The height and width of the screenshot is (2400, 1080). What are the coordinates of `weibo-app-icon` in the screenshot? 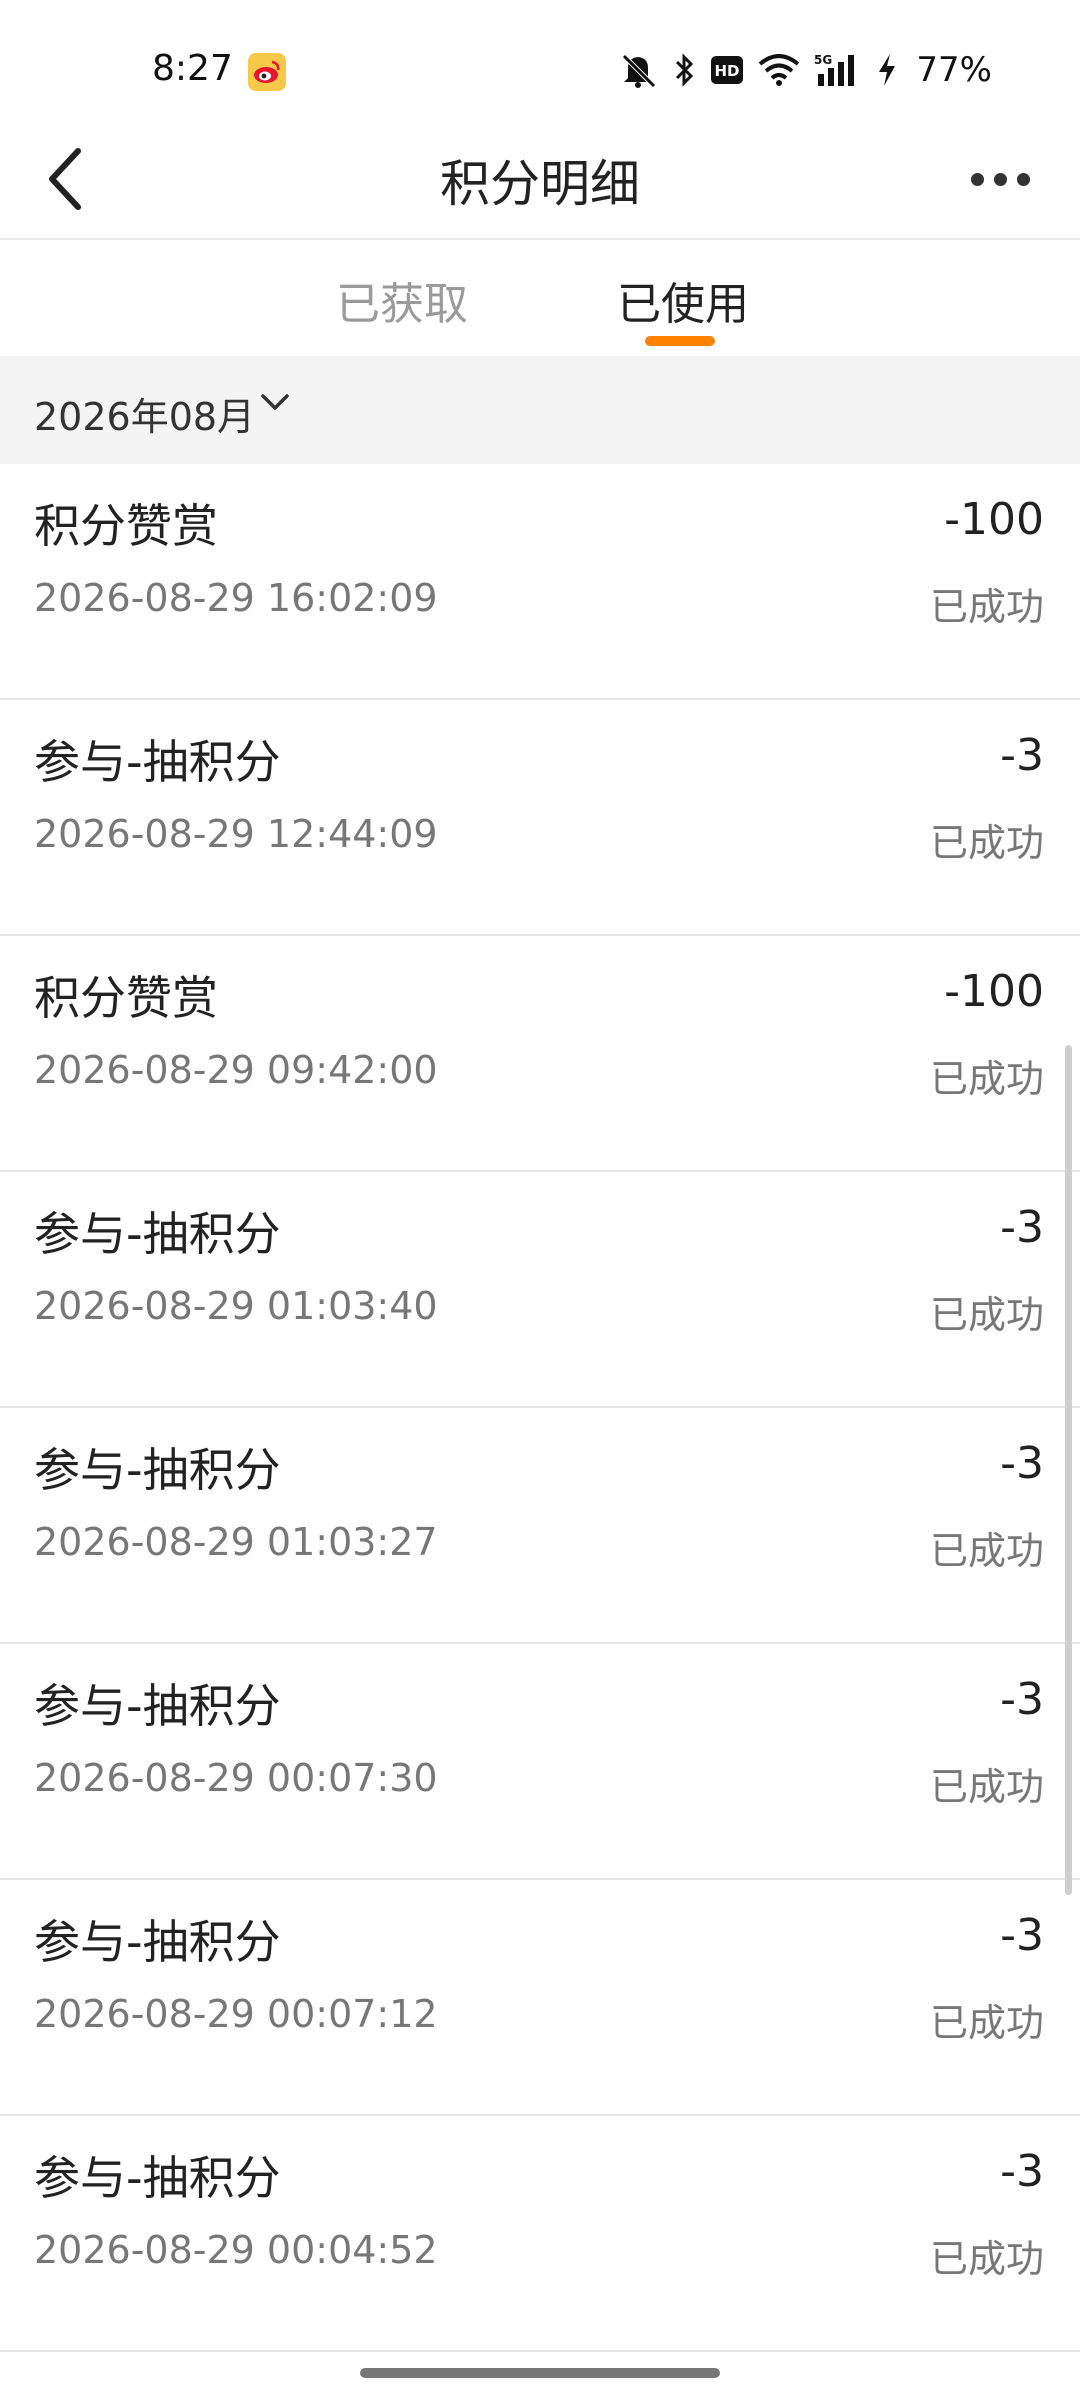 It's located at (267, 72).